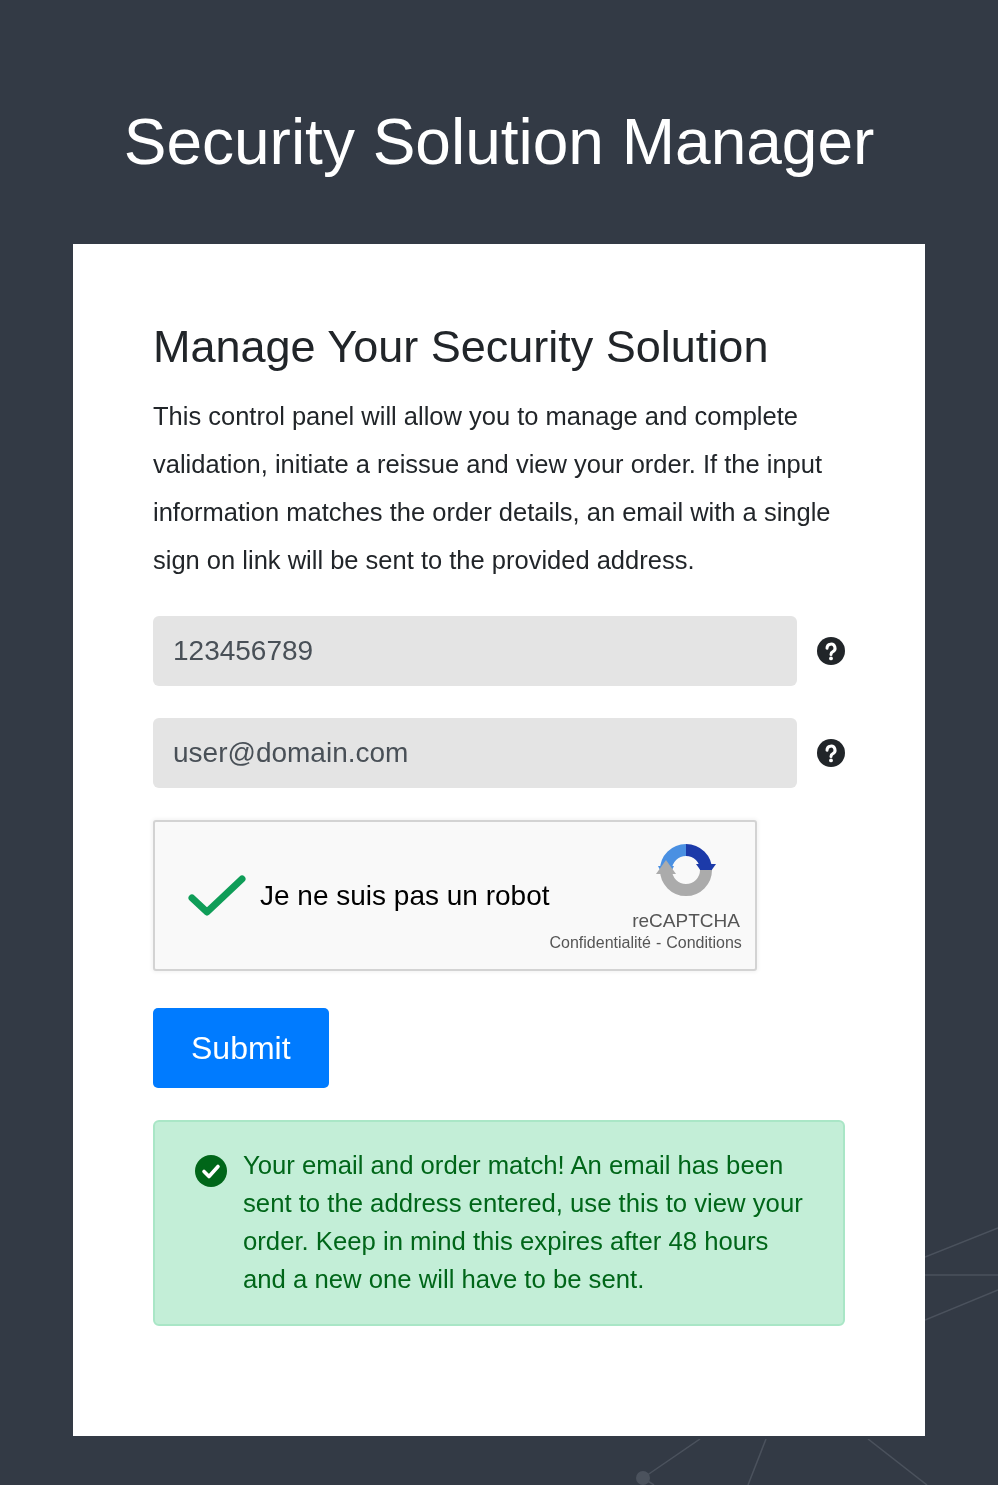 The image size is (998, 1485). Describe the element at coordinates (241, 1048) in the screenshot. I see `submit-button: Submit` at that location.